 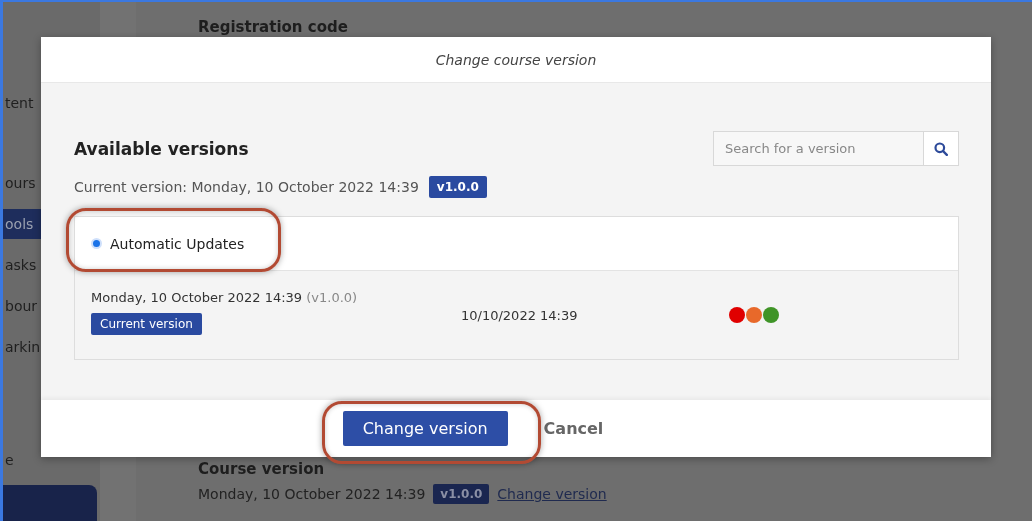 I want to click on search-button, so click(x=941, y=148).